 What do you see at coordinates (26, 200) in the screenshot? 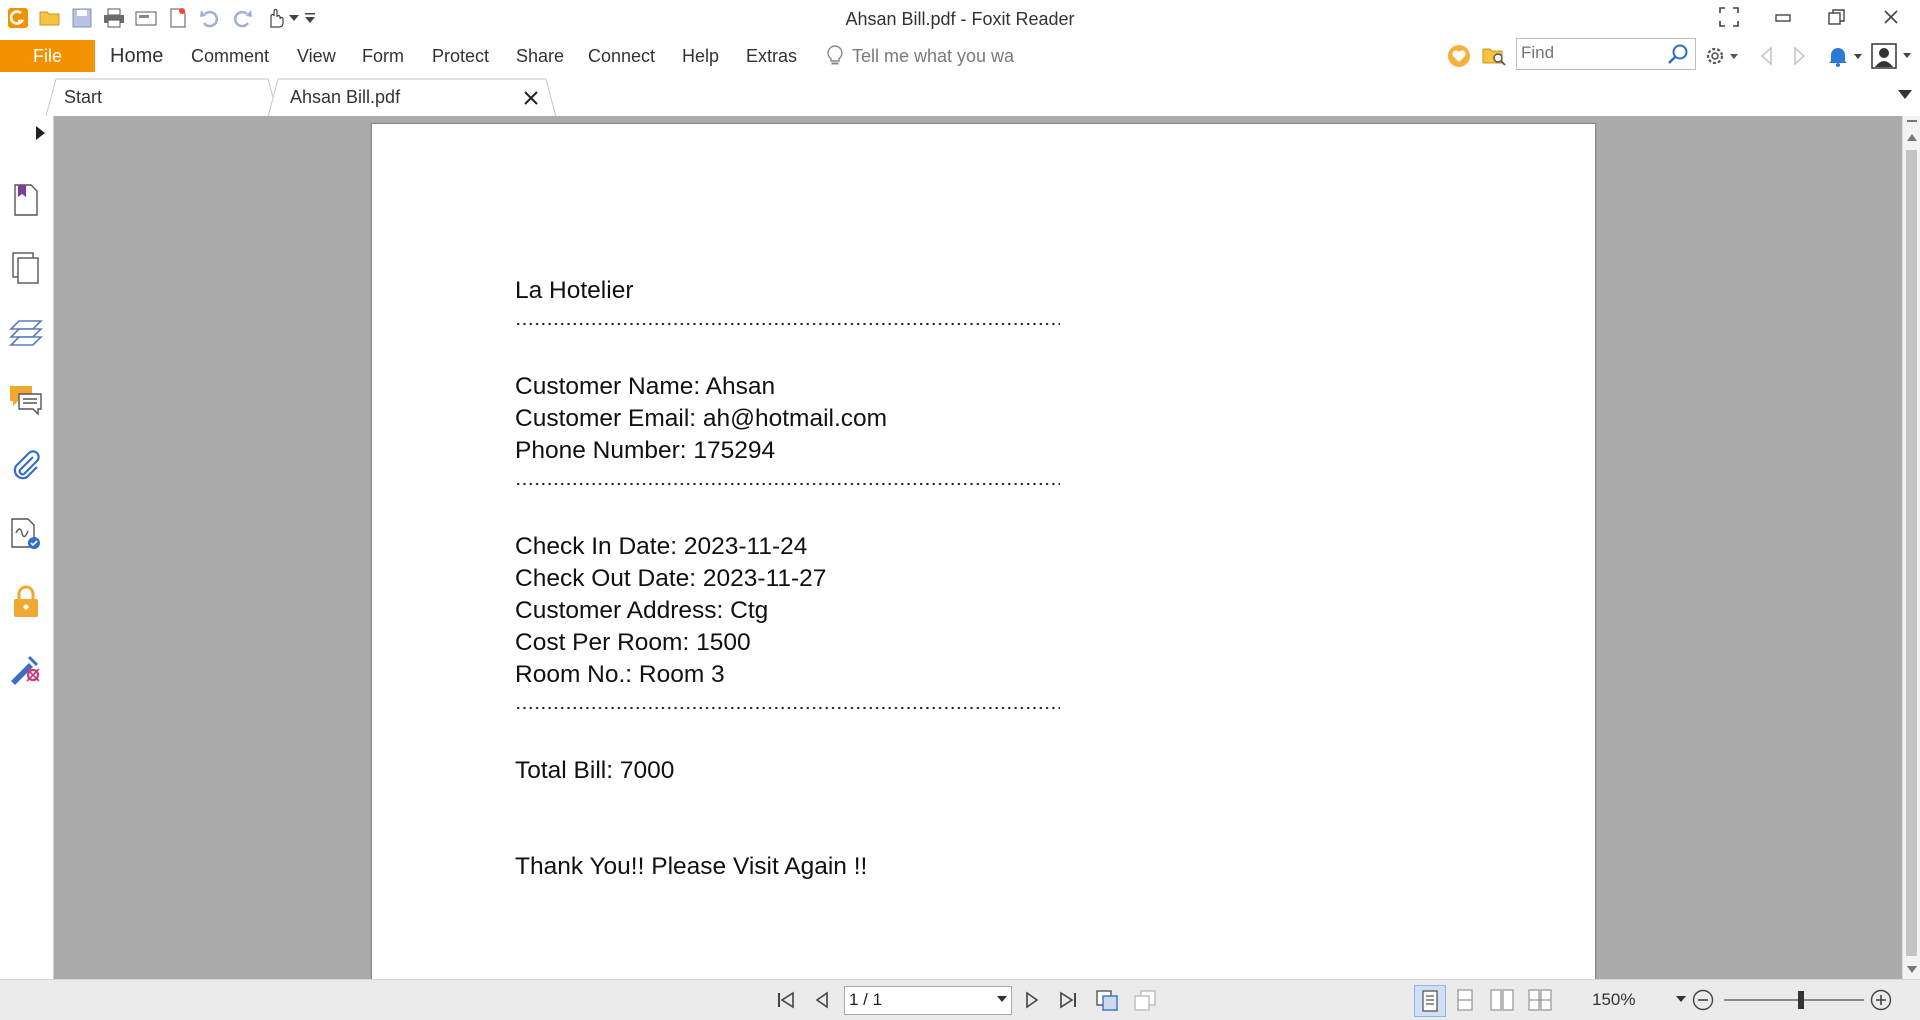
I see `bookmarks-icon` at bounding box center [26, 200].